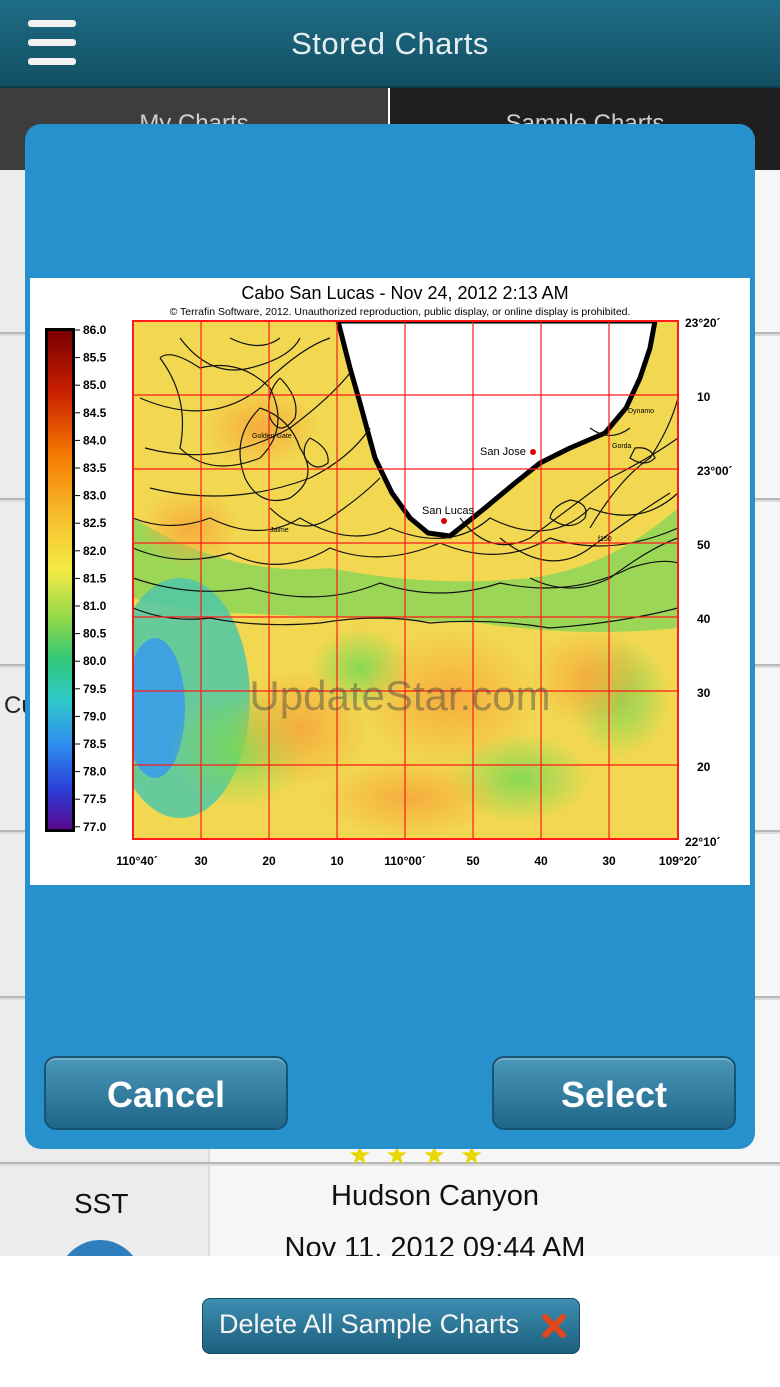 Image resolution: width=780 pixels, height=1387 pixels. What do you see at coordinates (95, 744) in the screenshot?
I see `colorbar-tick-label: 78.5` at bounding box center [95, 744].